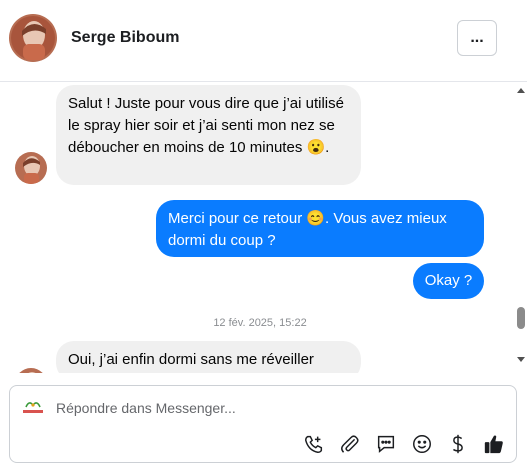 Image resolution: width=527 pixels, height=463 pixels. I want to click on emoji-icon, so click(422, 444).